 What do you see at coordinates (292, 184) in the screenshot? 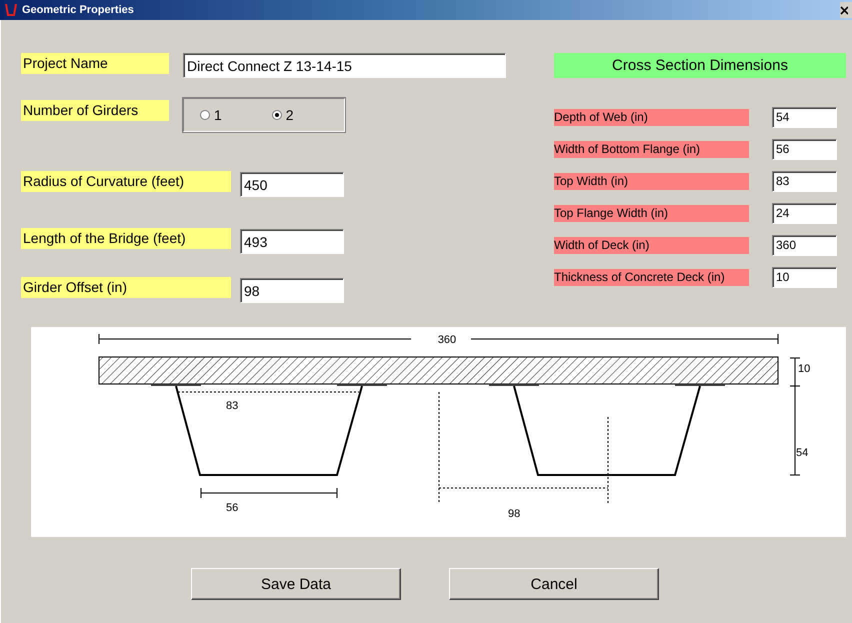
I see `input-field: 450` at bounding box center [292, 184].